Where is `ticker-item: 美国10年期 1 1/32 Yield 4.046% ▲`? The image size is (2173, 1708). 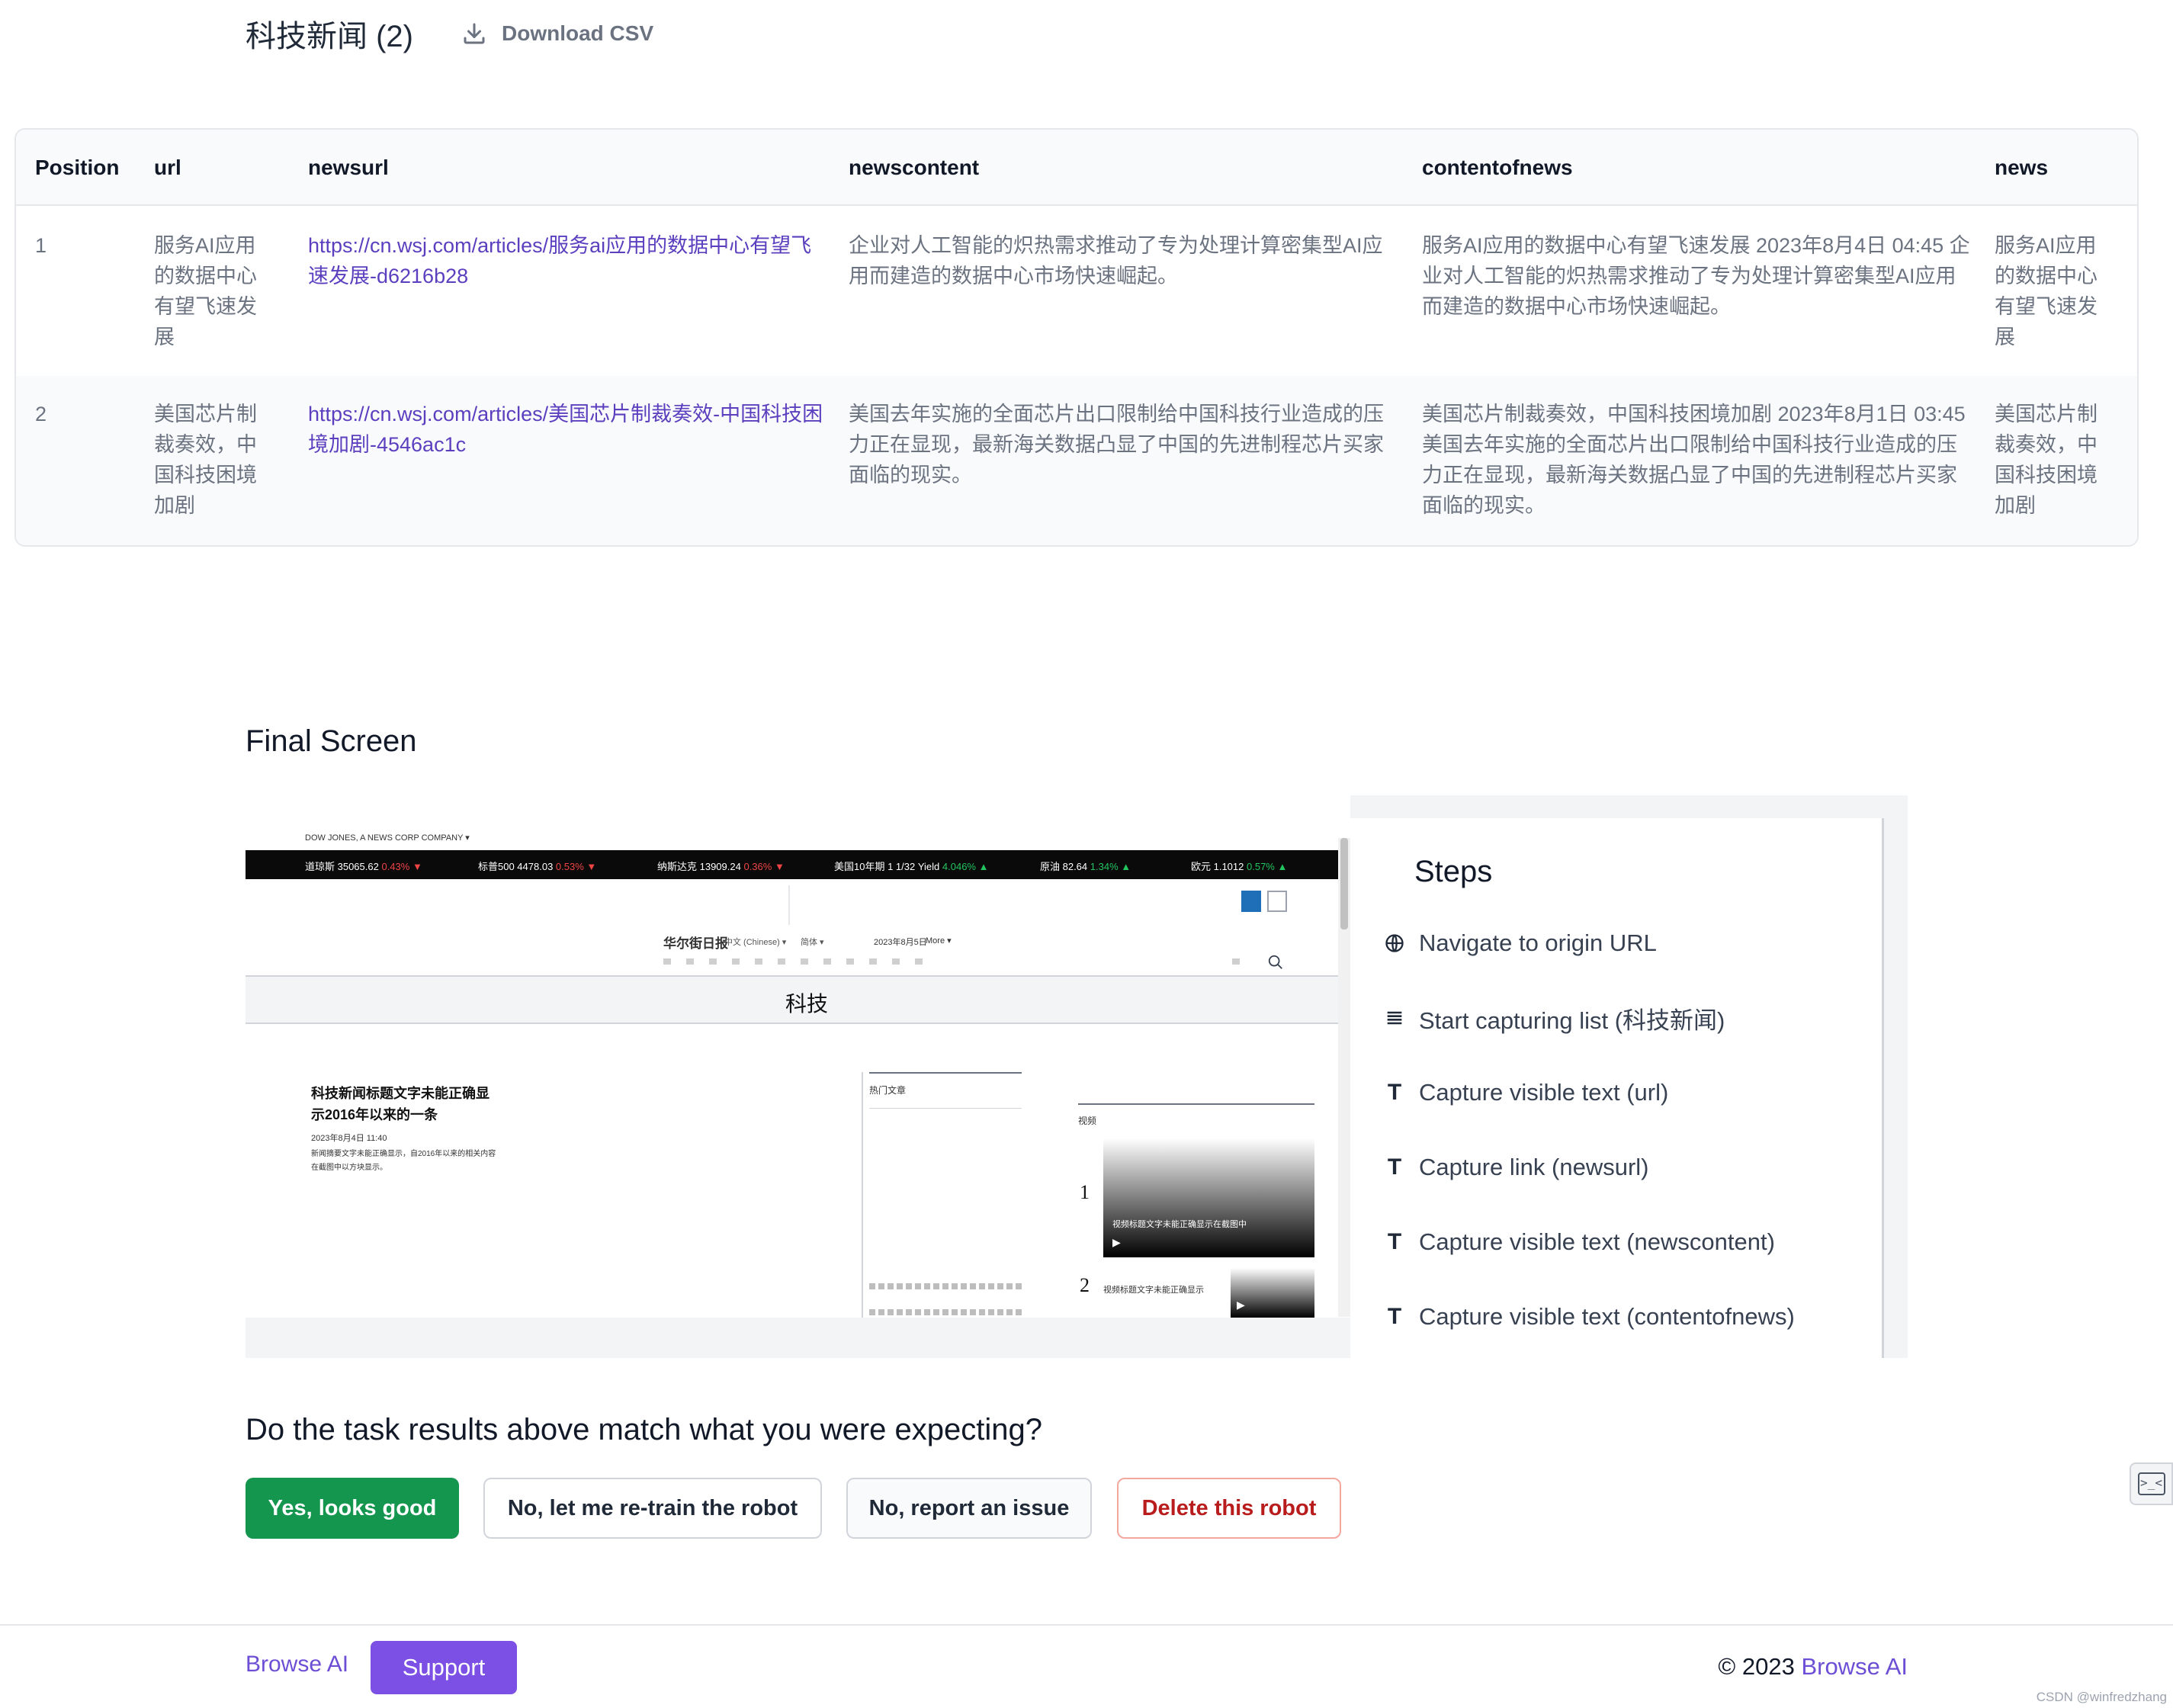 ticker-item: 美国10年期 1 1/32 Yield 4.046% ▲ is located at coordinates (911, 866).